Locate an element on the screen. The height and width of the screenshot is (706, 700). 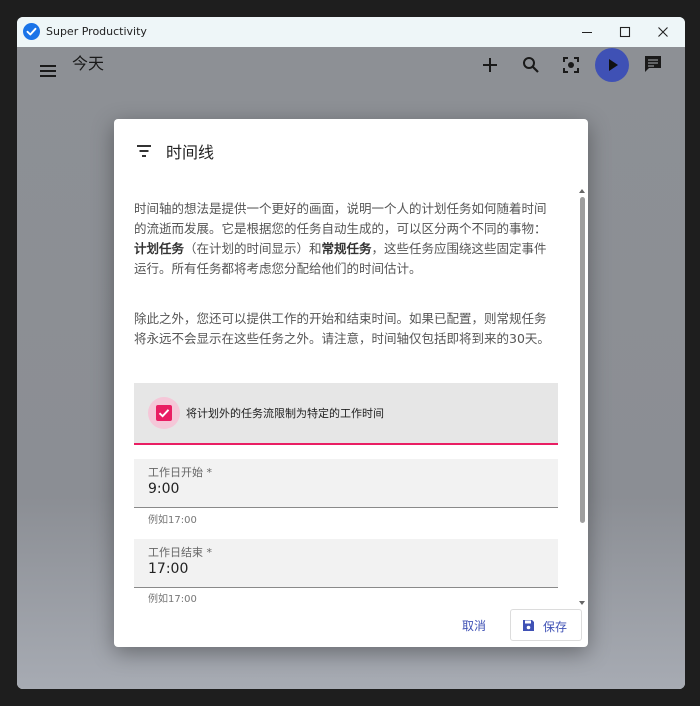
work-hours-checkbox-row: 将计划外的任务流限制为特定的工作时间 is located at coordinates (346, 414).